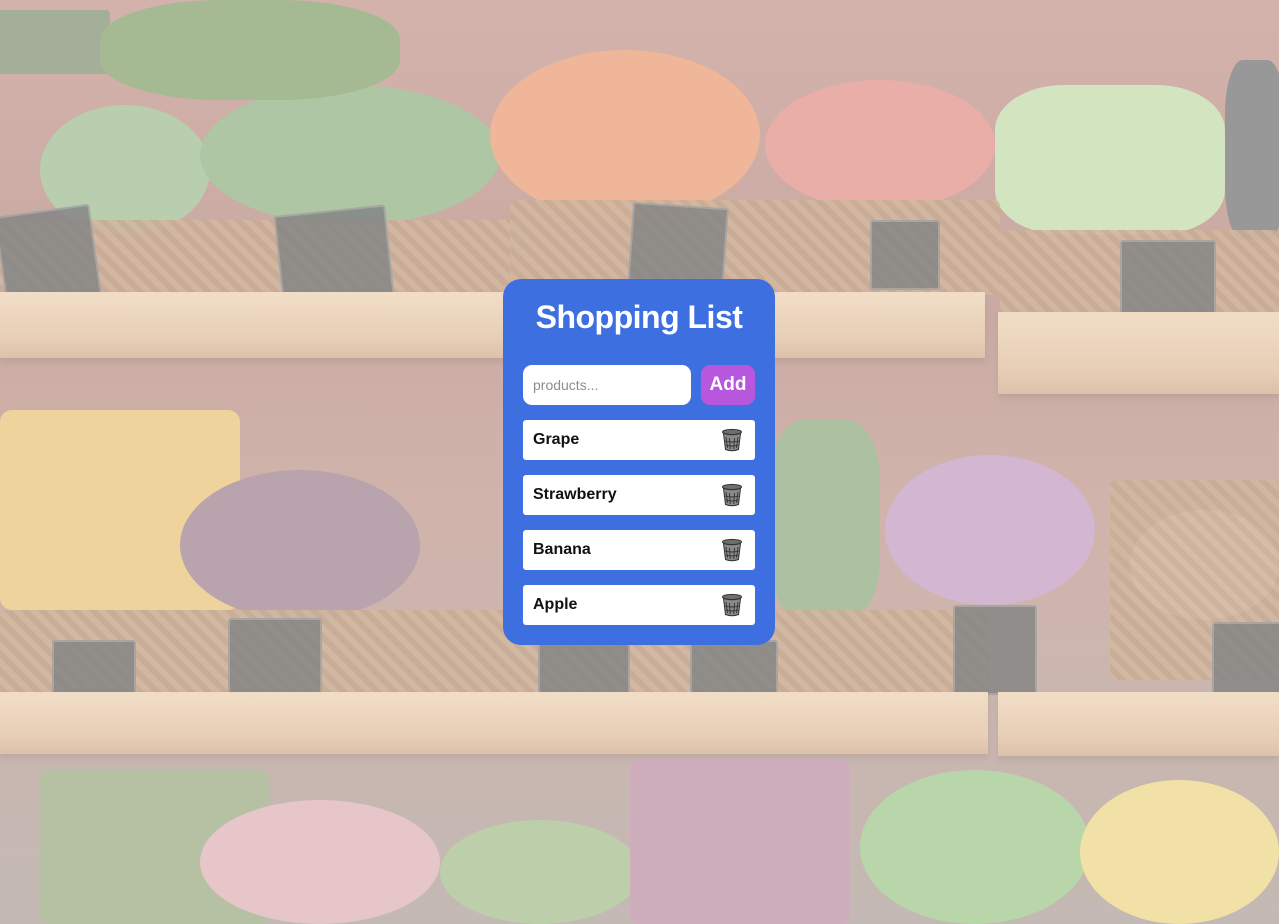 The width and height of the screenshot is (1279, 924). What do you see at coordinates (639, 522) in the screenshot?
I see `shopping-items-list: Grape Strawberry Banana Apple` at bounding box center [639, 522].